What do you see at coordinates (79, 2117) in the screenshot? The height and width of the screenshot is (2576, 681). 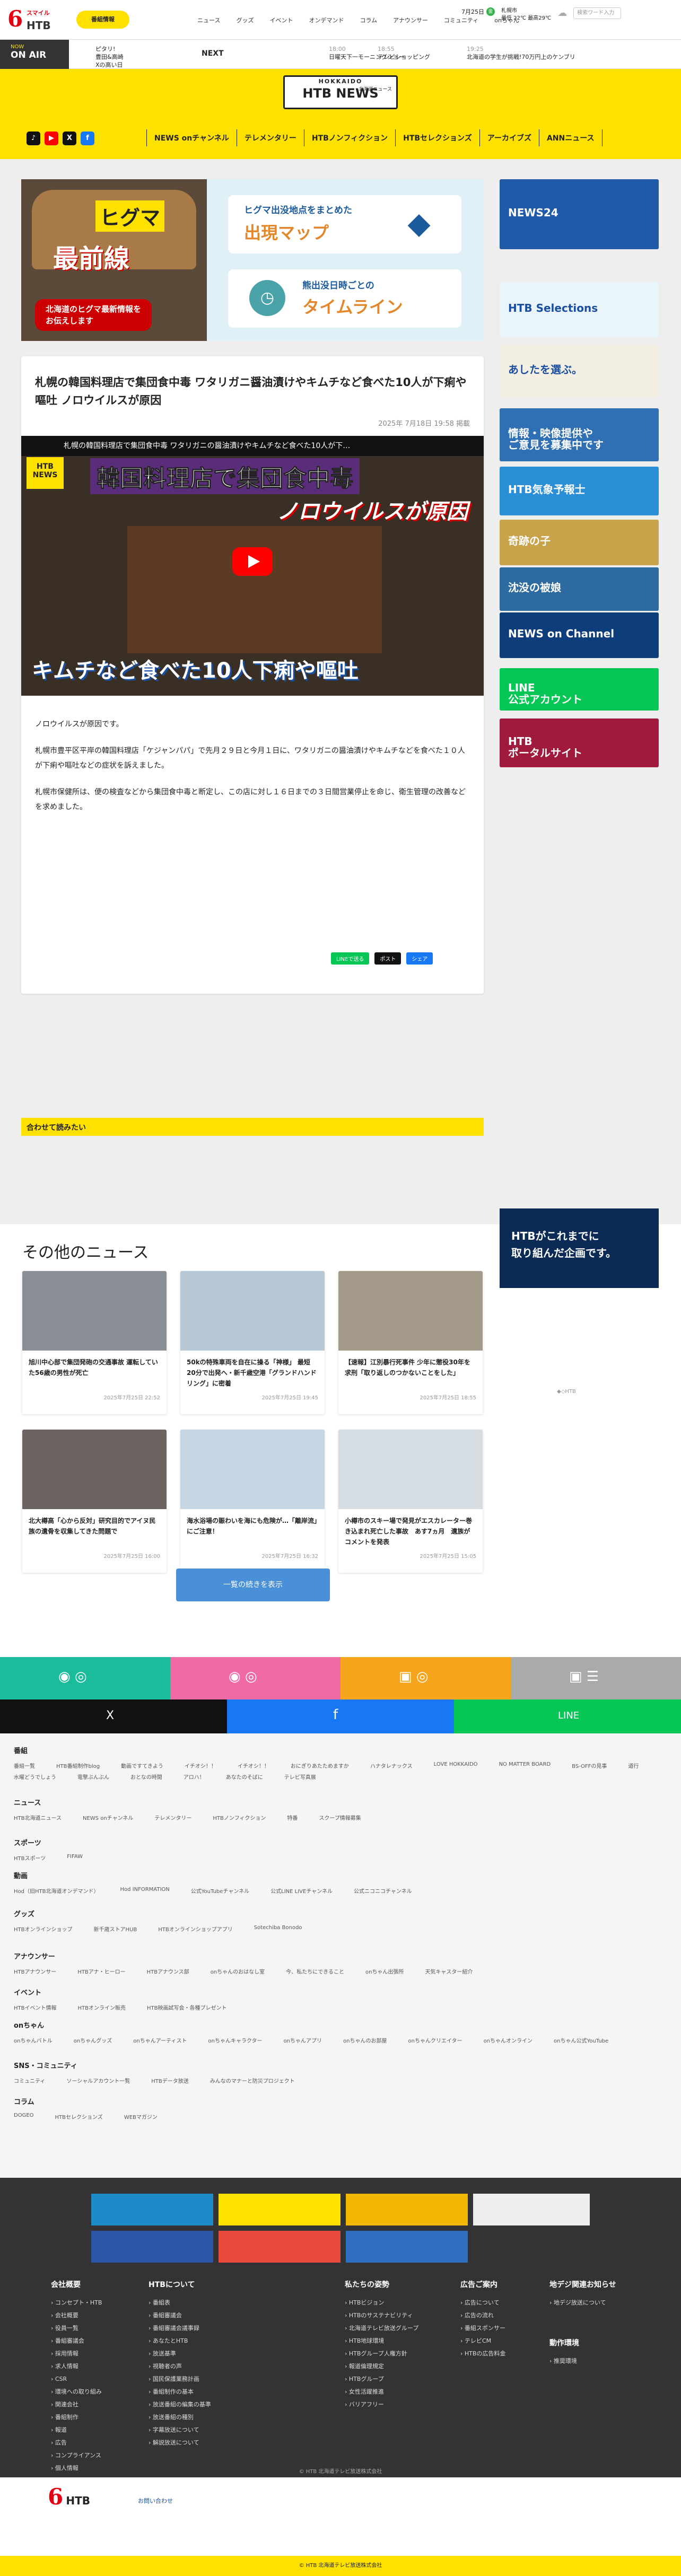 I see `sitemap-link: HTBセレクションズ` at bounding box center [79, 2117].